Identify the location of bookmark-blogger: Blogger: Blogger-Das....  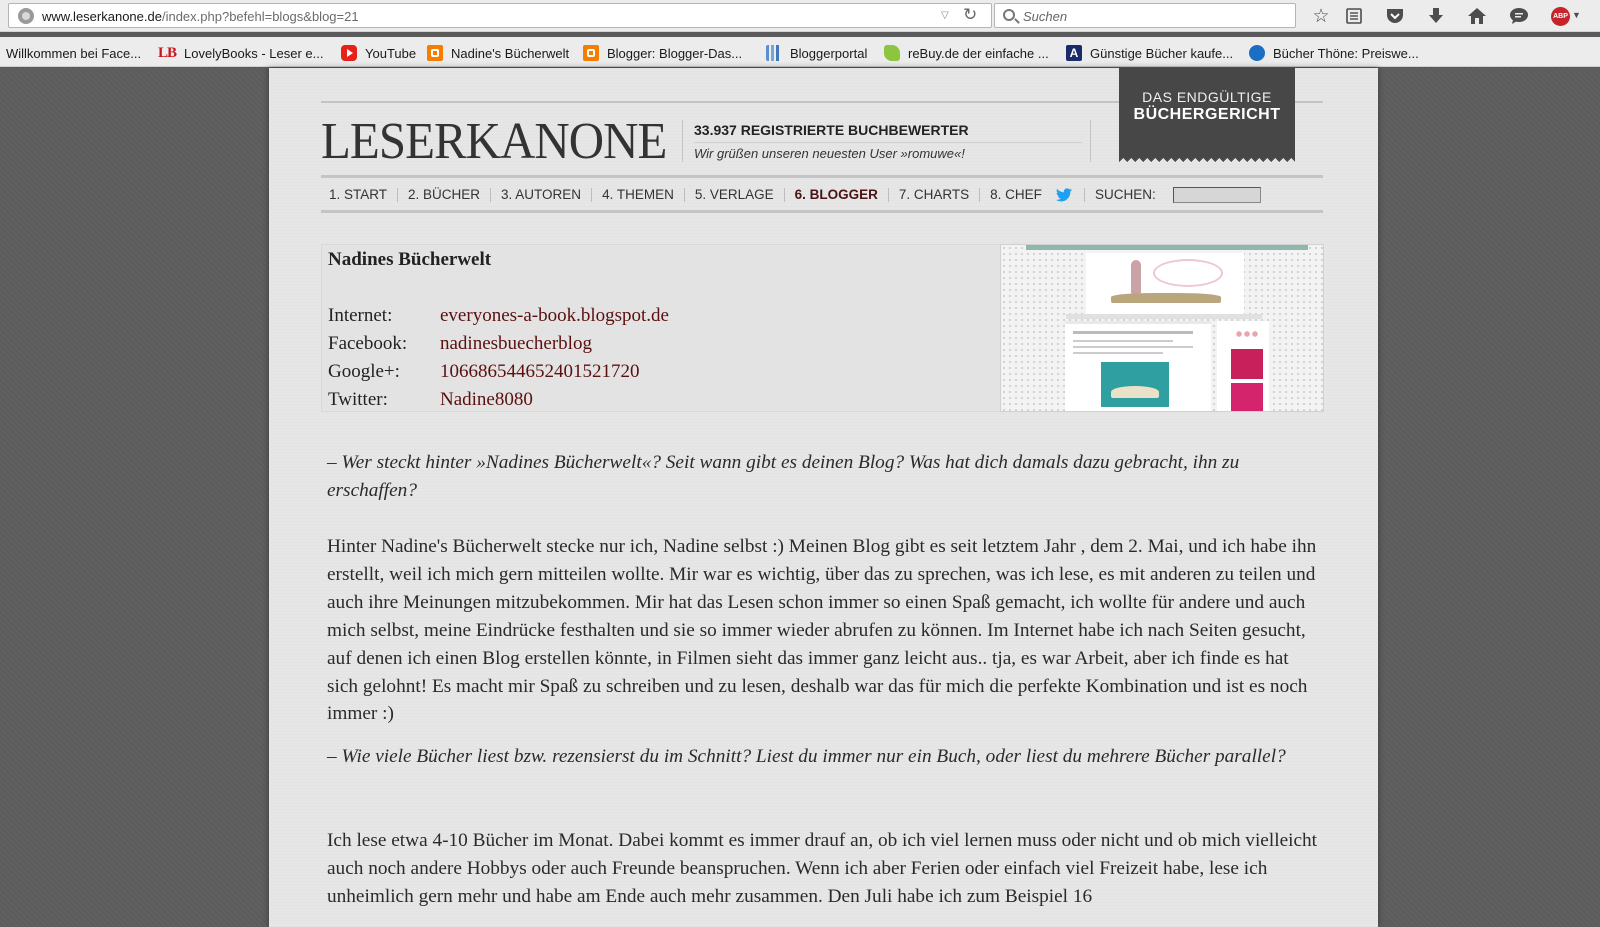
(662, 53).